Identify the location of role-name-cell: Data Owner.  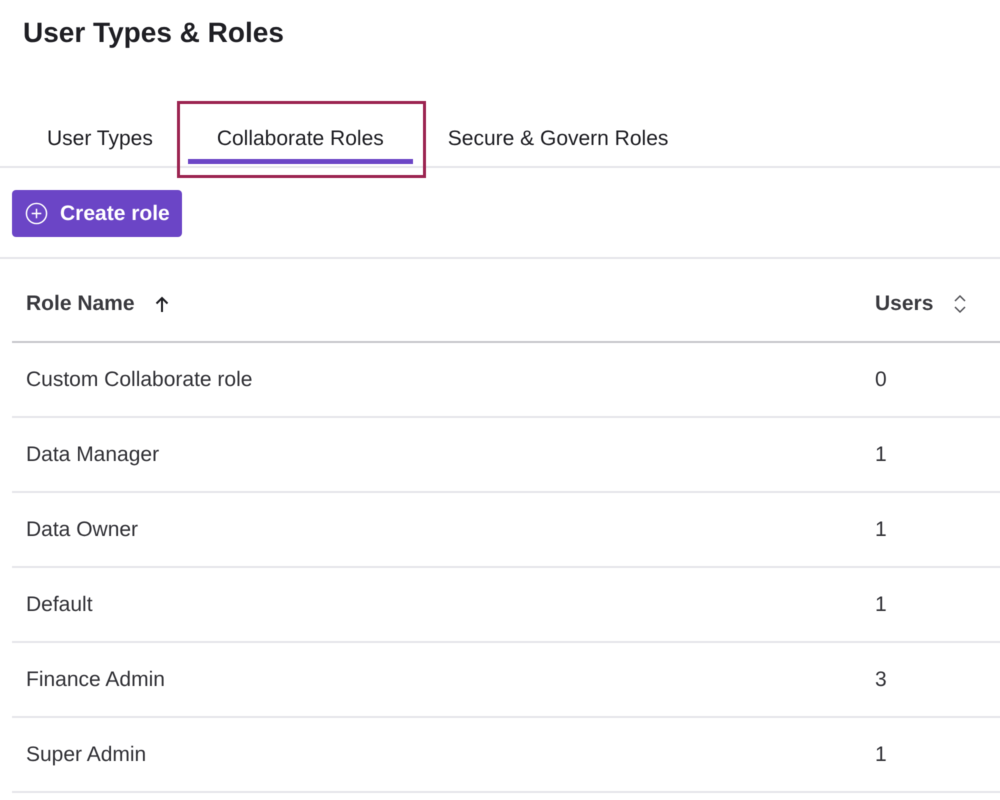
(437, 530).